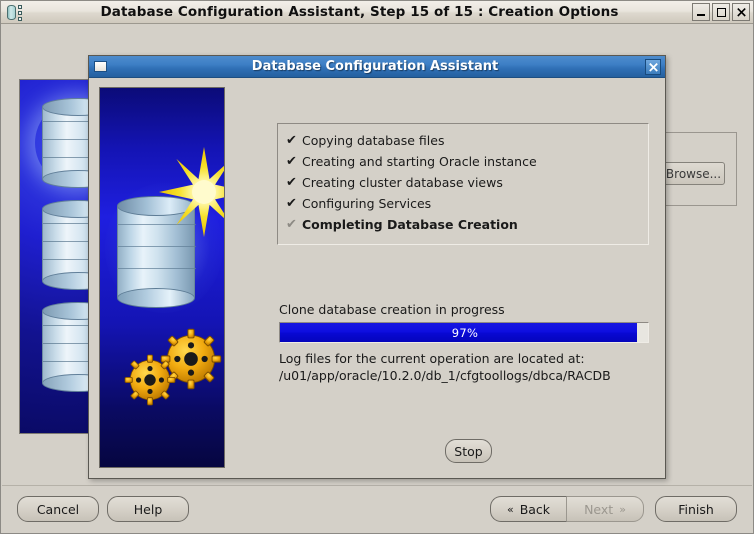 Image resolution: width=754 pixels, height=534 pixels. I want to click on starburst-icon, so click(191, 192).